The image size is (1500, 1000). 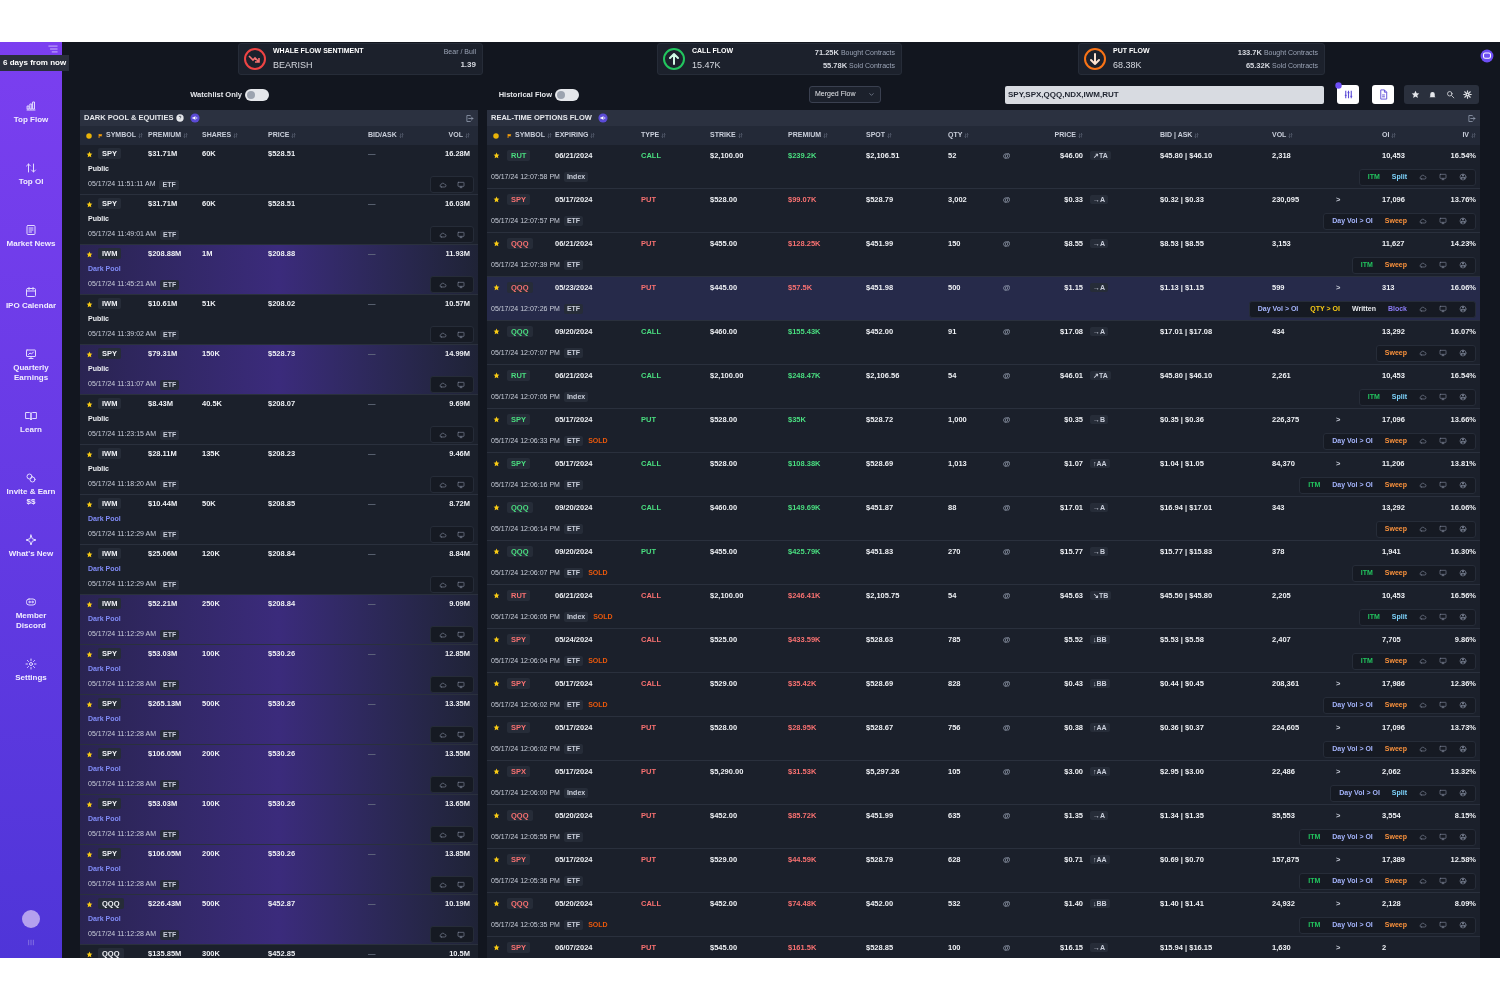 I want to click on sidebar-item: Top Flow, so click(x=31, y=131).